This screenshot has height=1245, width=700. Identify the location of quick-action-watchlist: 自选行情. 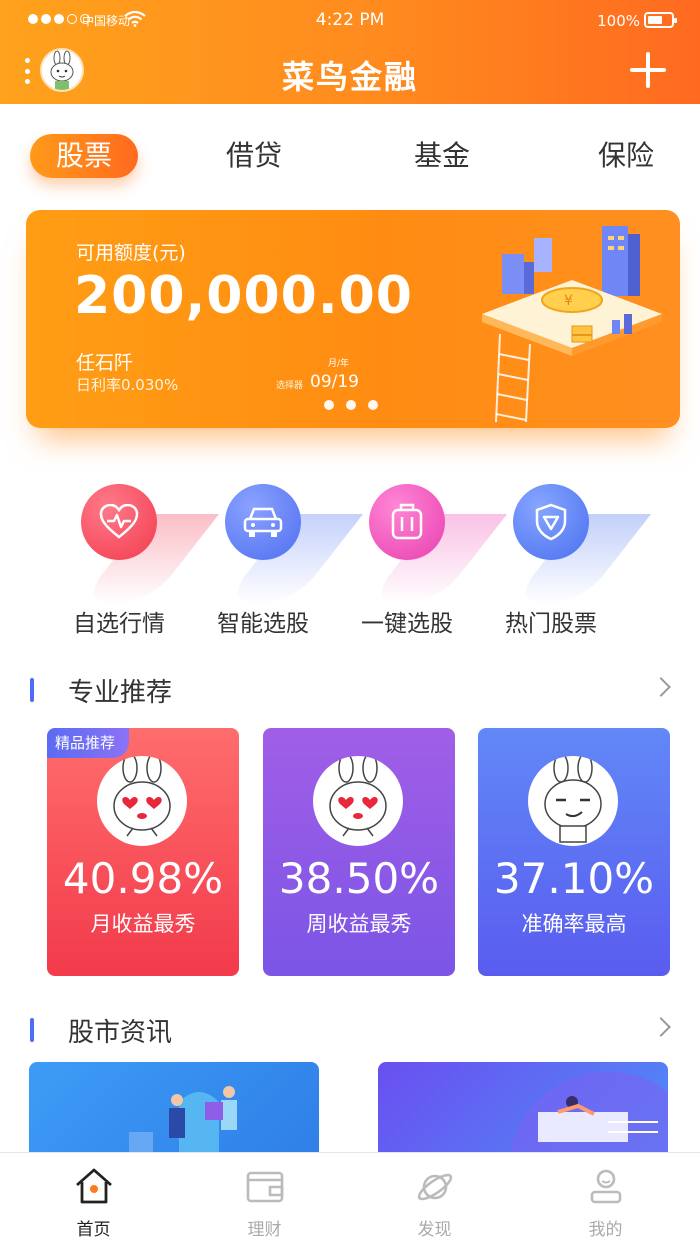
(132, 560).